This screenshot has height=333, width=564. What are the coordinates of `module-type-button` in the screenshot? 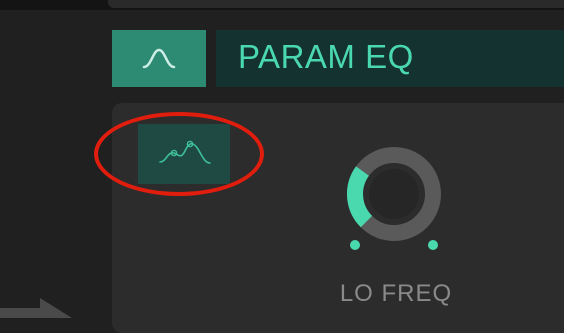 It's located at (159, 58).